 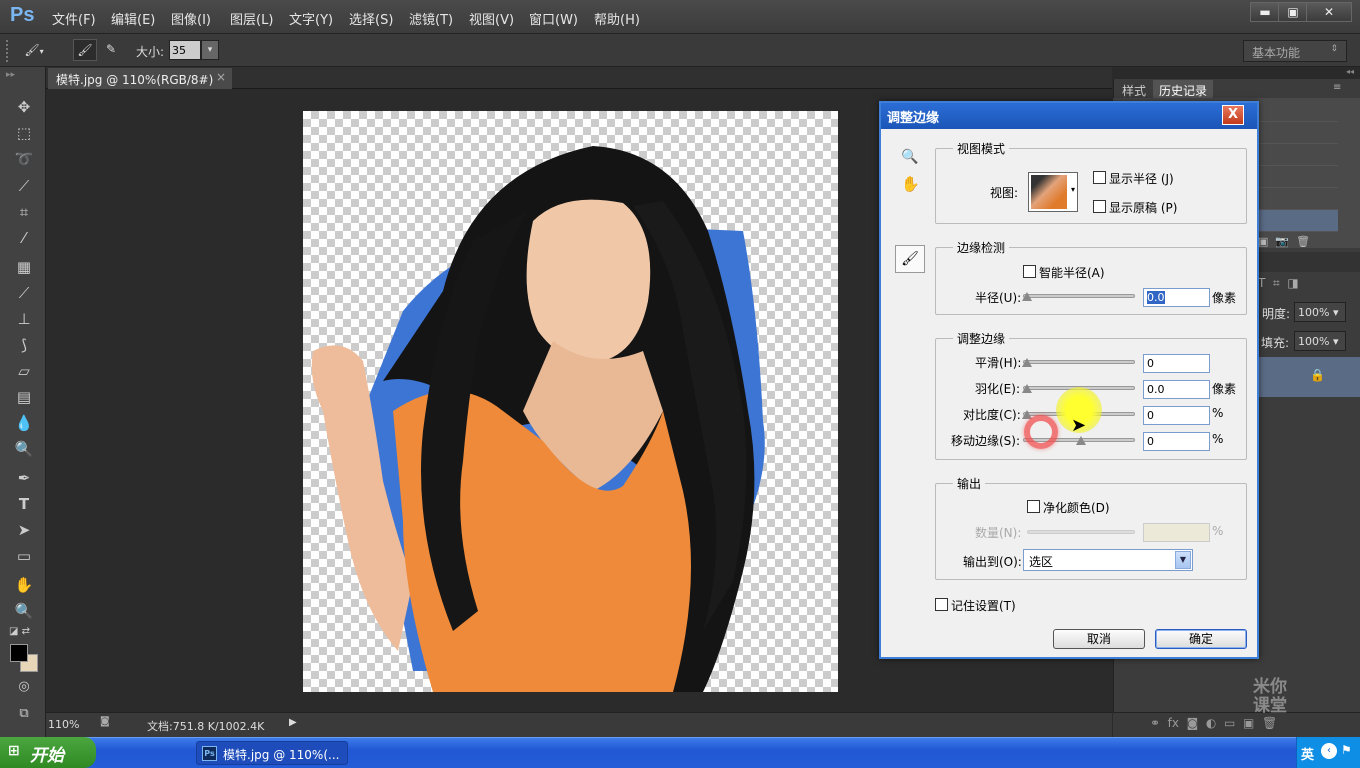 What do you see at coordinates (1176, 363) in the screenshot?
I see `smooth-input: 0` at bounding box center [1176, 363].